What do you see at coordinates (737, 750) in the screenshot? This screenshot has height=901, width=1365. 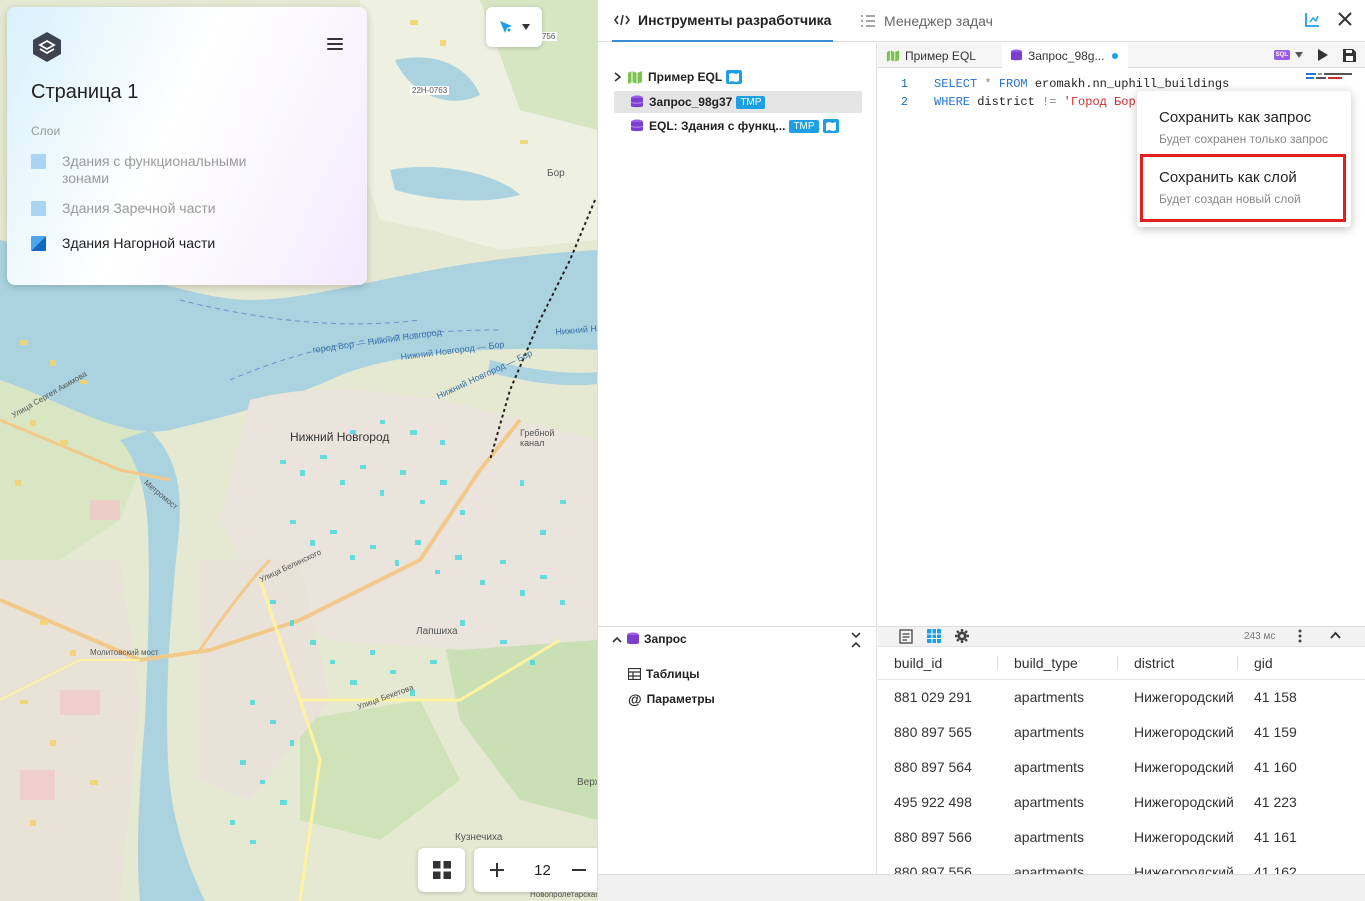 I see `query-panel: Запрос Таблицы @ Параметры` at bounding box center [737, 750].